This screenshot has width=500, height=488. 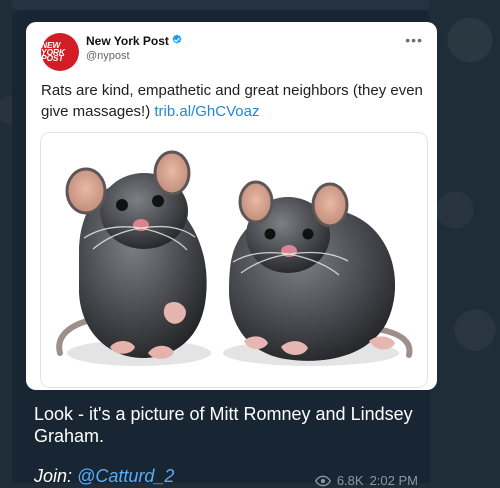 I want to click on message-time: 2:02 PM, so click(x=393, y=480).